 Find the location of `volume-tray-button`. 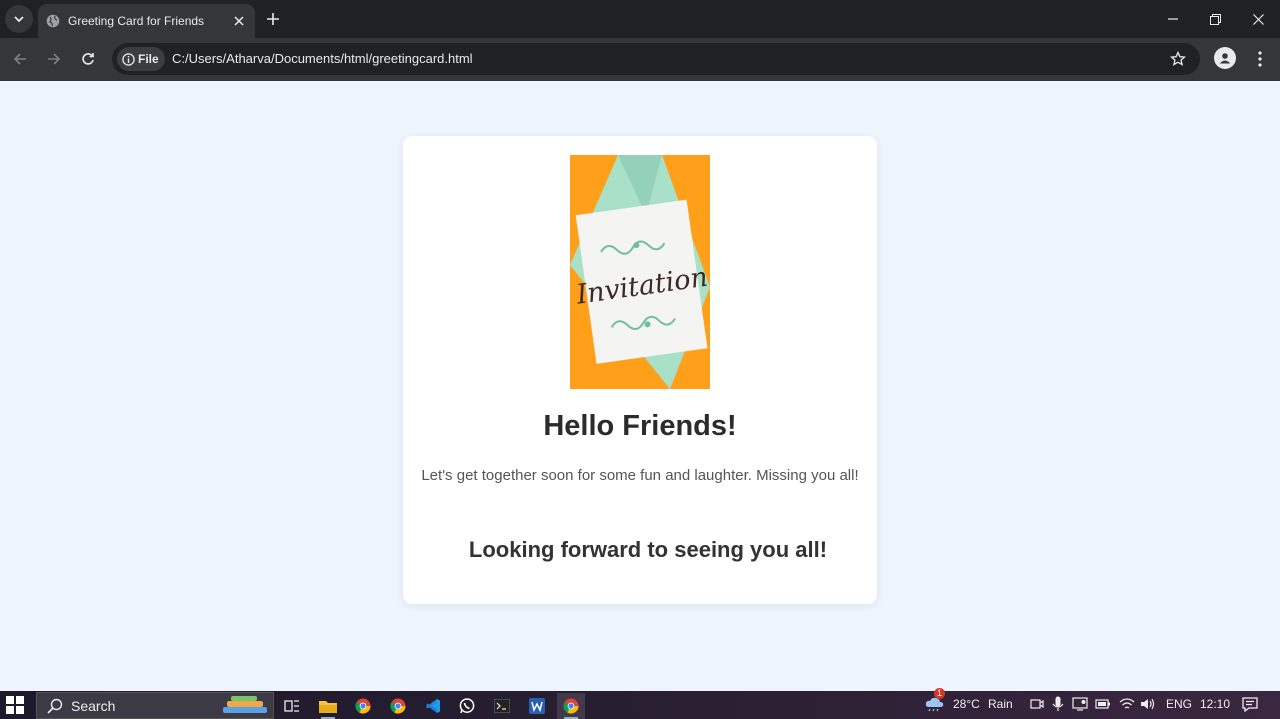

volume-tray-button is located at coordinates (1148, 704).